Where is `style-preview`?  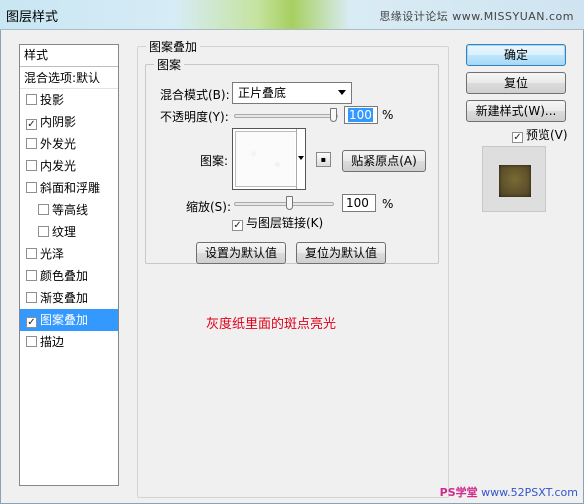 style-preview is located at coordinates (514, 179).